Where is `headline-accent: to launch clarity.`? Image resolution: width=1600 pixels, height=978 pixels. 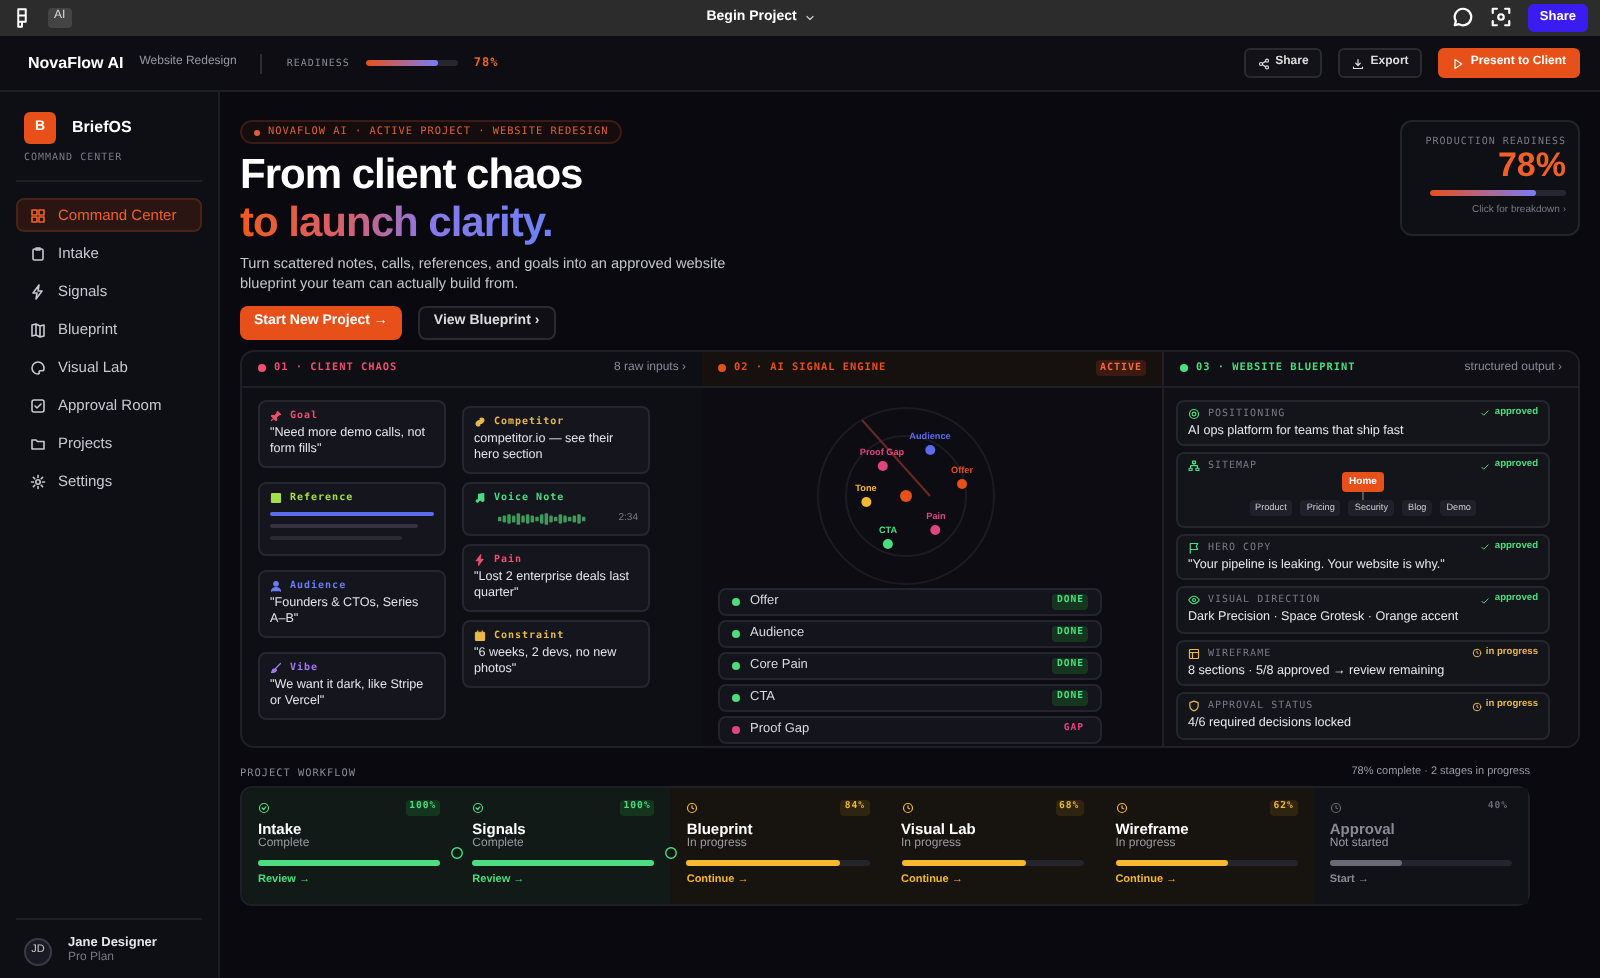
headline-accent: to launch clarity. is located at coordinates (396, 223).